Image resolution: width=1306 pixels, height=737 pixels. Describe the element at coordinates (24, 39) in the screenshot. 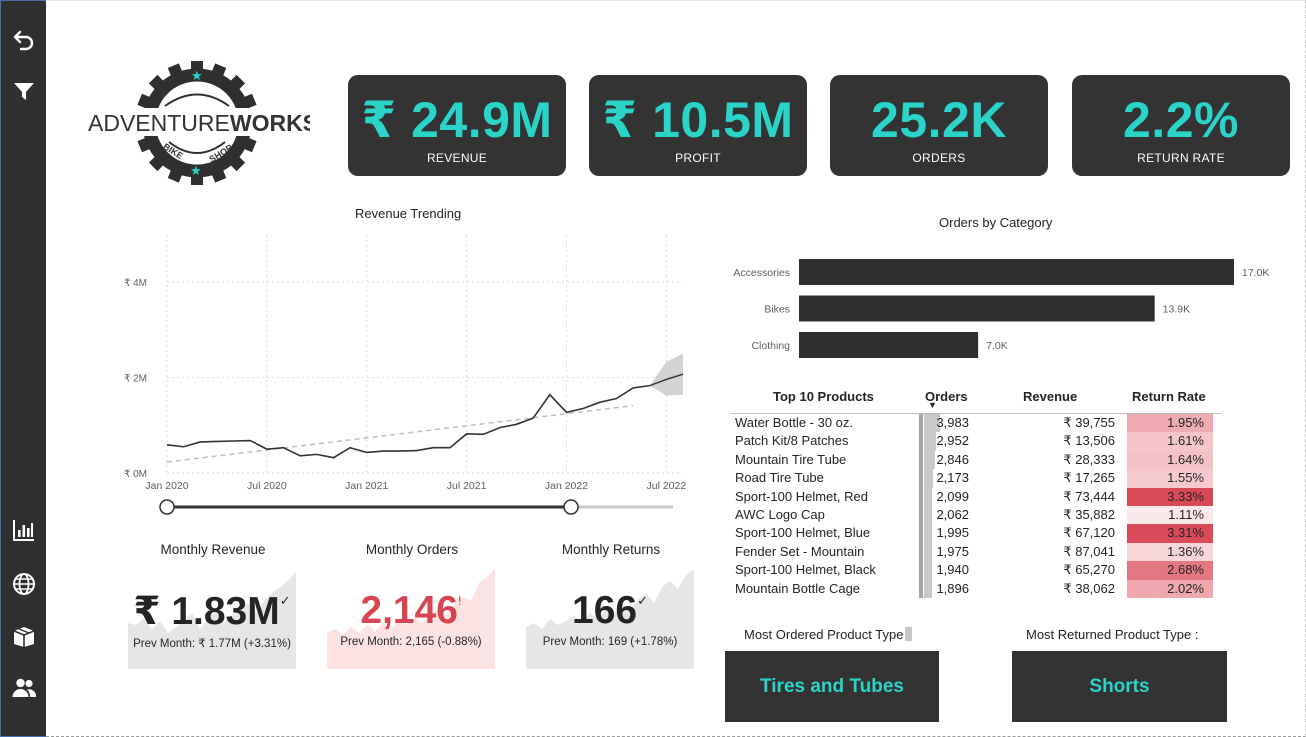

I see `back-button` at that location.